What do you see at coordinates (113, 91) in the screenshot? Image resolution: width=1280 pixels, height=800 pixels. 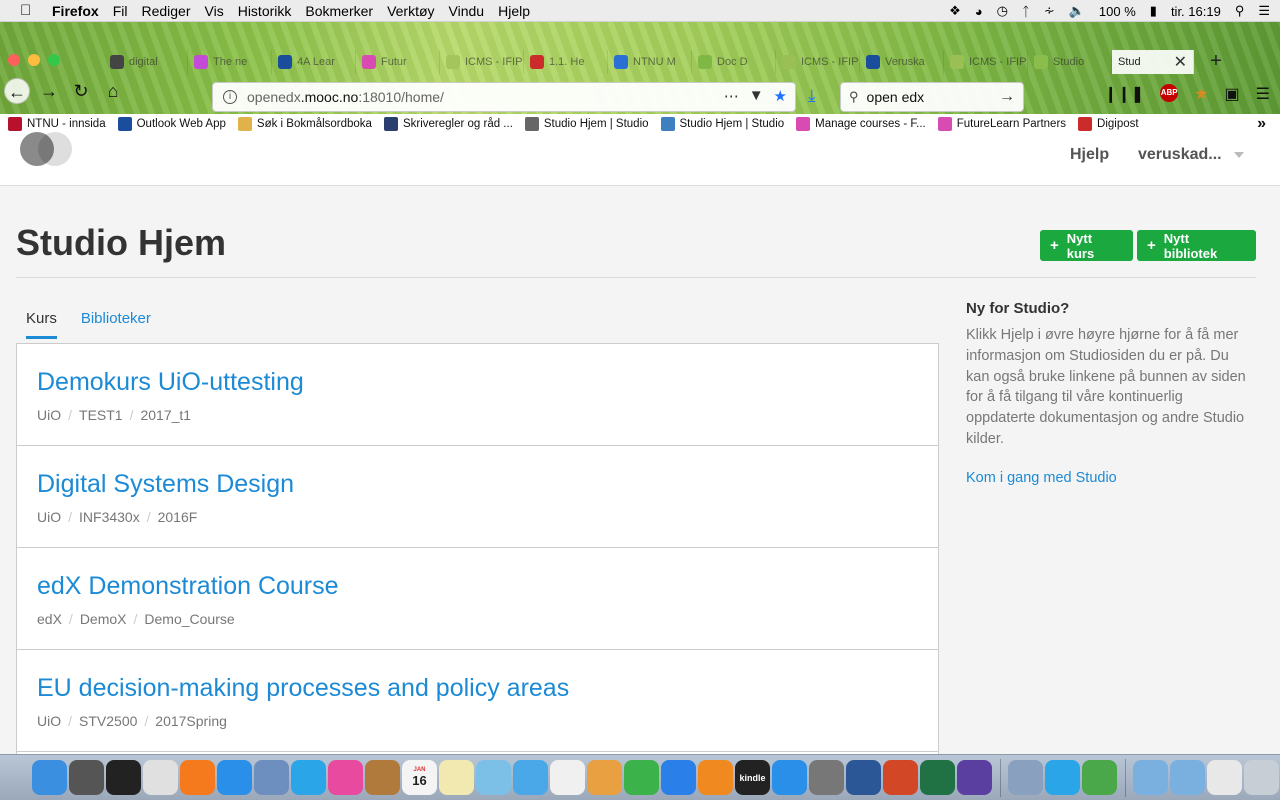 I see `home-button: ⌂` at bounding box center [113, 91].